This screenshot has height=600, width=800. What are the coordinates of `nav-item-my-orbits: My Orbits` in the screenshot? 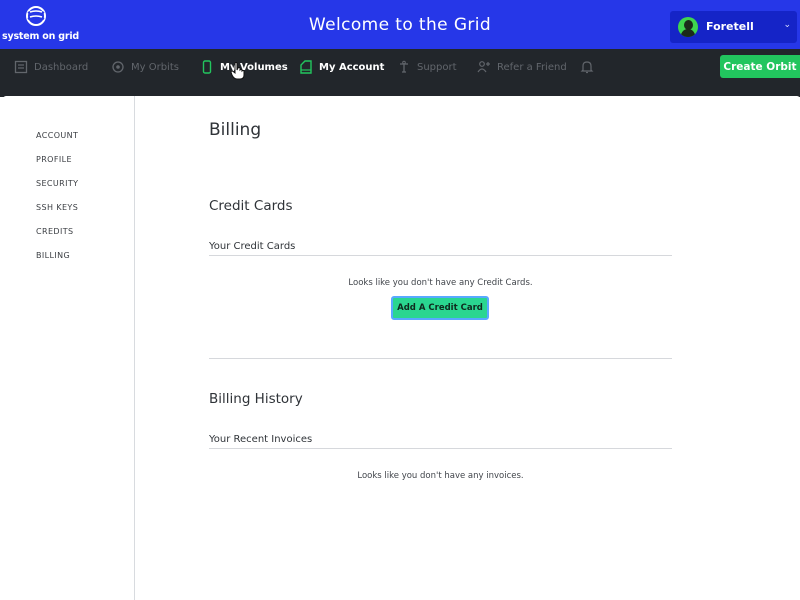 It's located at (145, 67).